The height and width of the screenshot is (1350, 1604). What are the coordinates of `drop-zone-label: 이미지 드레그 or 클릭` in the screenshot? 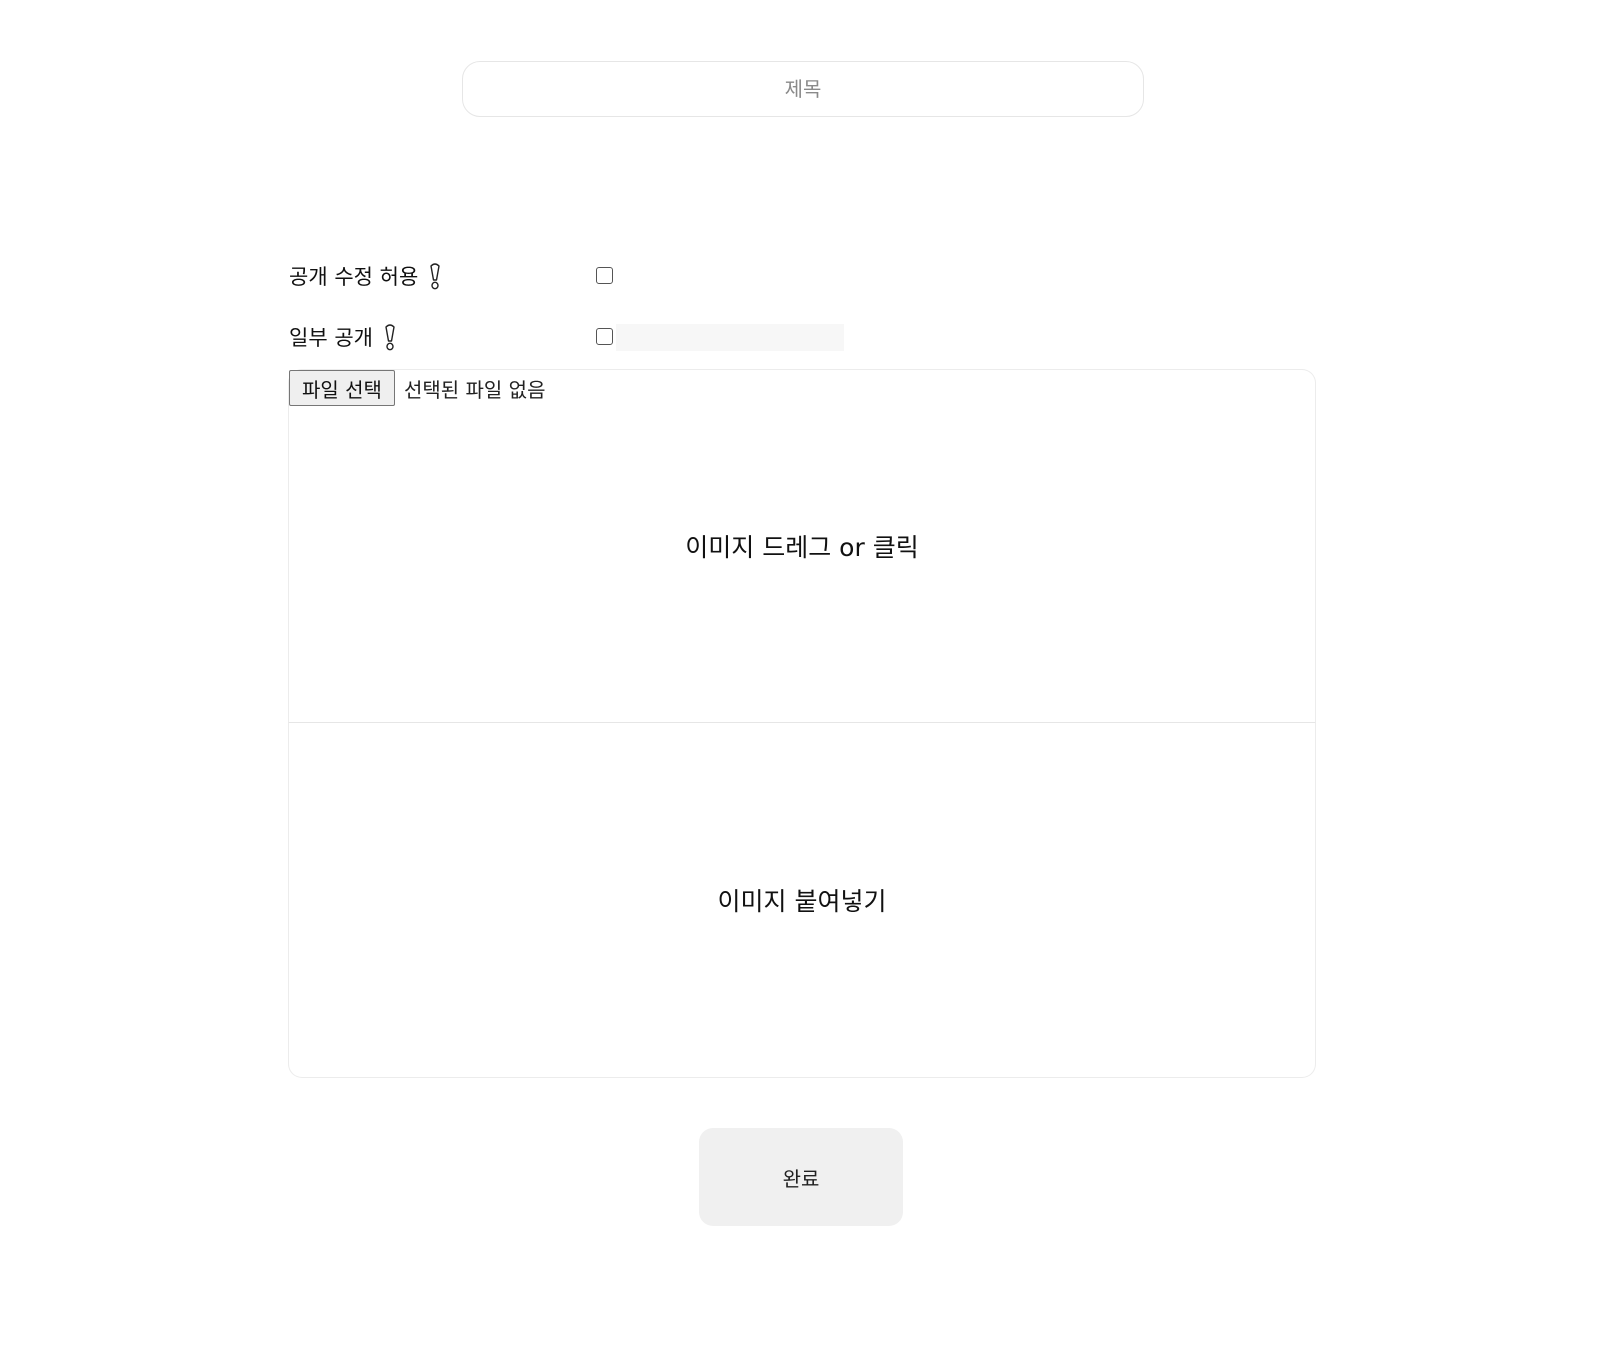 It's located at (802, 547).